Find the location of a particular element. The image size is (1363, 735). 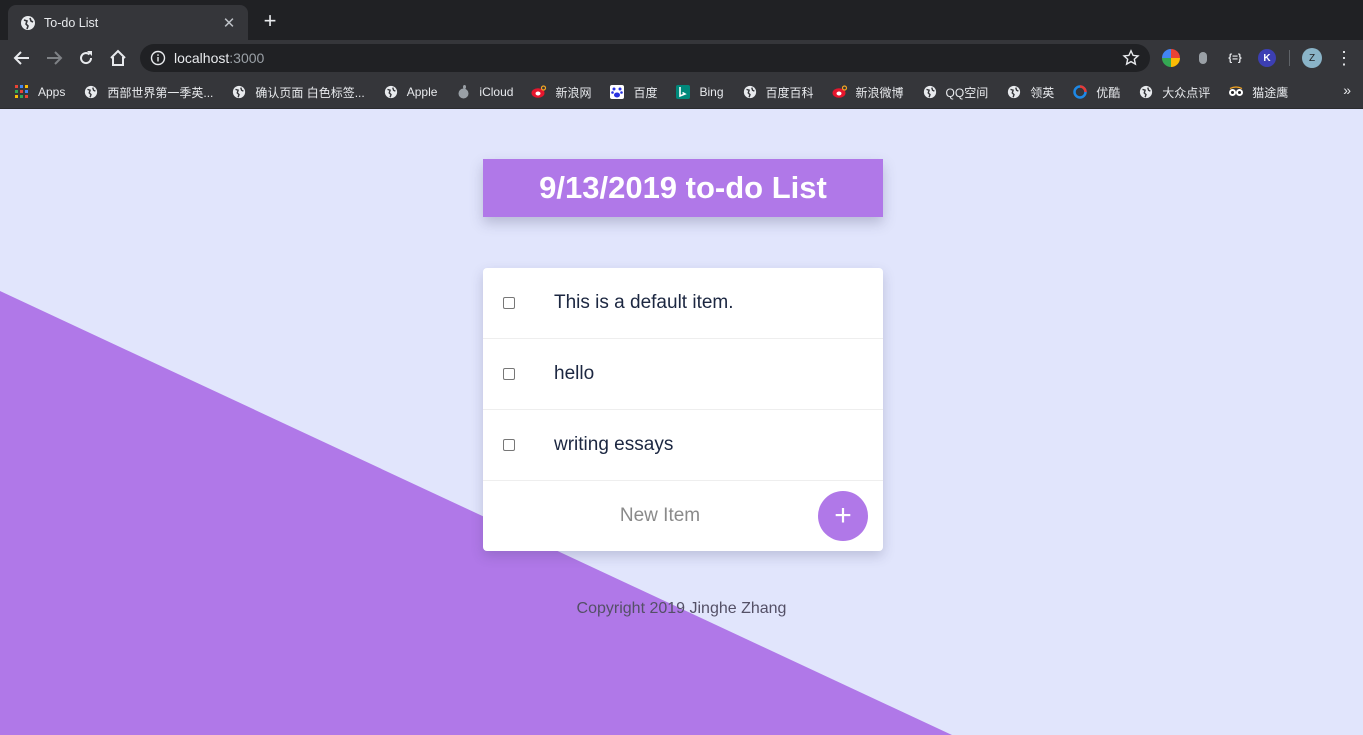

new-item-row: + is located at coordinates (683, 516).